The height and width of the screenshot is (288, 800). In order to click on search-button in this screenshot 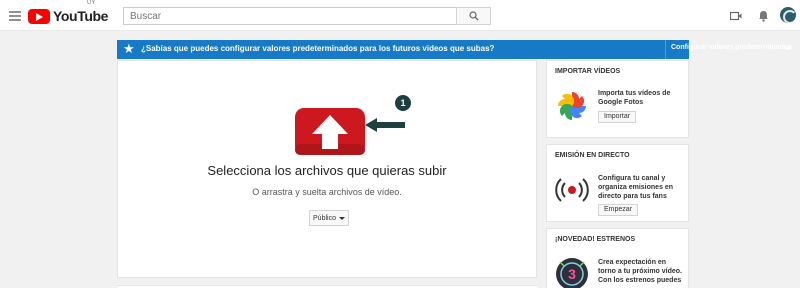, I will do `click(473, 16)`.